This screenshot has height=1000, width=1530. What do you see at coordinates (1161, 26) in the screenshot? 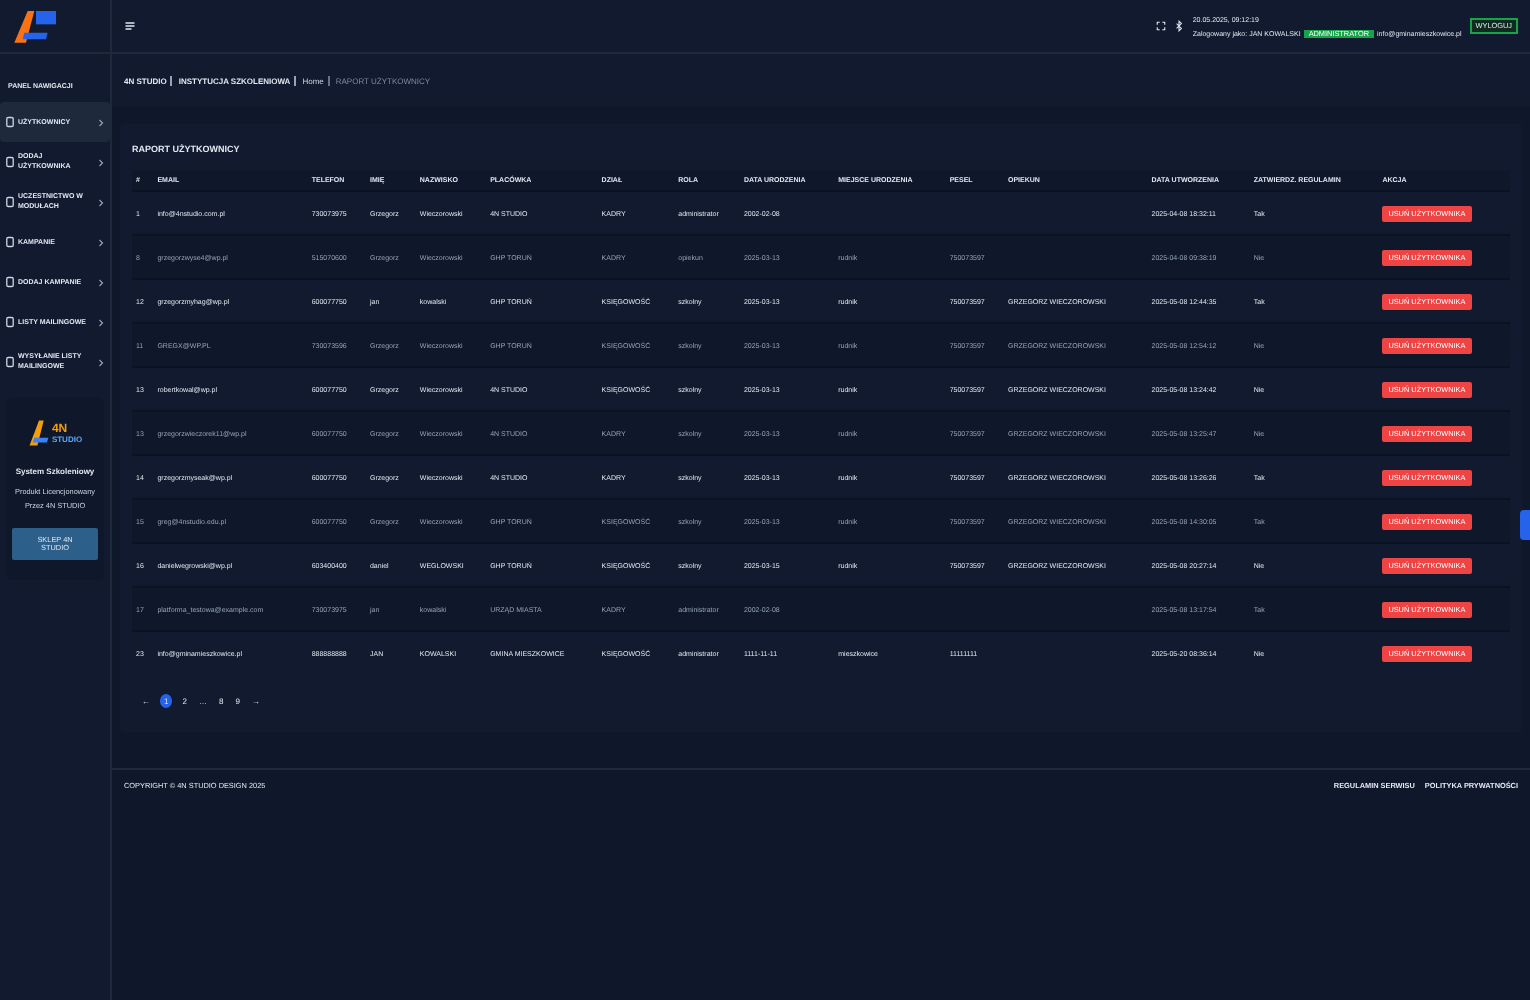
I see `fullscreen-icon` at bounding box center [1161, 26].